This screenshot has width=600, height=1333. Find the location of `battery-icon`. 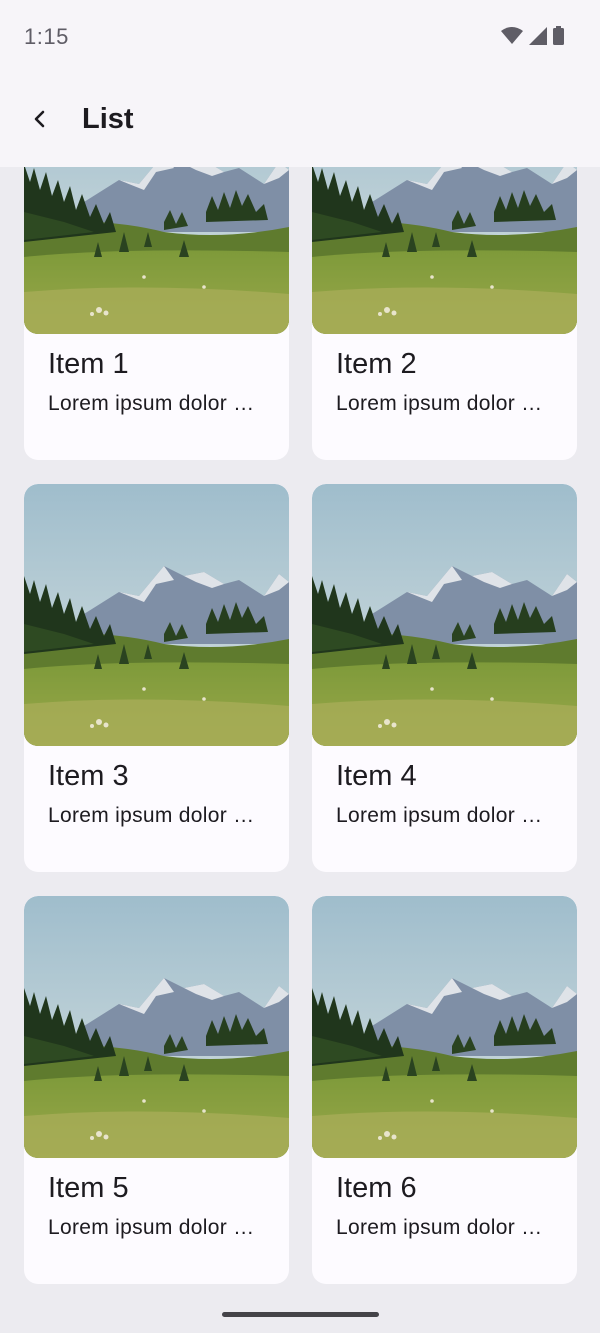

battery-icon is located at coordinates (558, 35).